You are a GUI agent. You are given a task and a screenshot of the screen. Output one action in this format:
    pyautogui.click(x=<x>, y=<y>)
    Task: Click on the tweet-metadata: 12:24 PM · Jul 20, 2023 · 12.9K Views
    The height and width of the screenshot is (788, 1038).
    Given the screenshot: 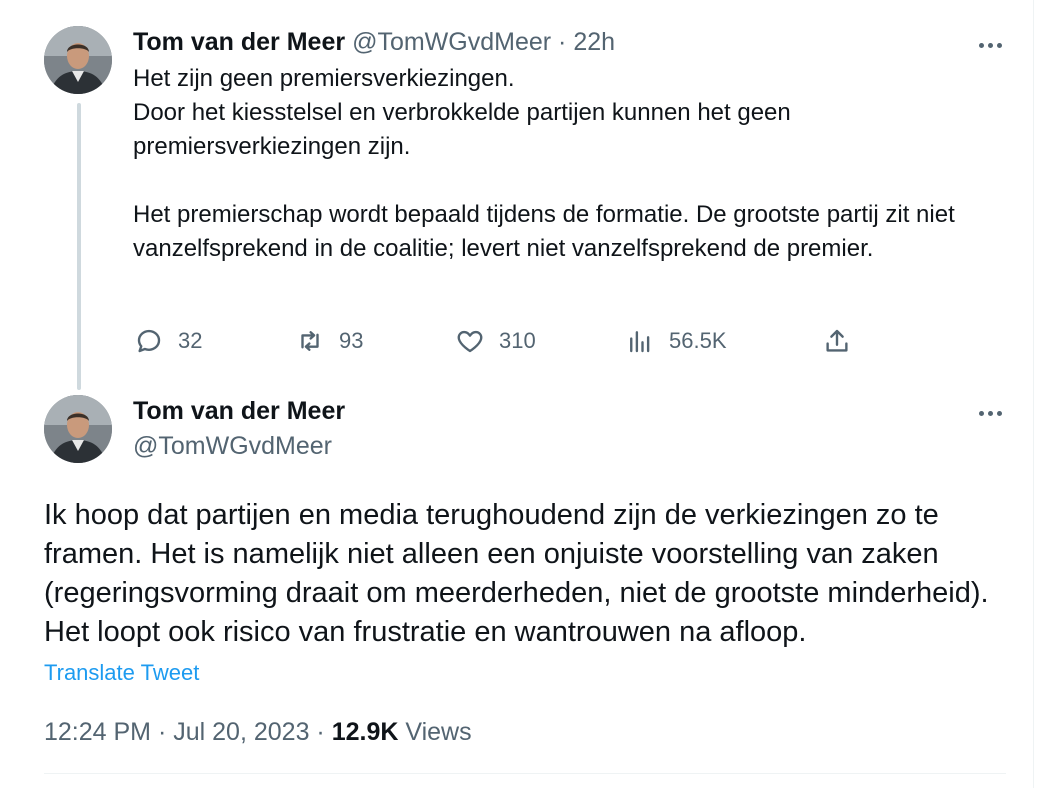 What is the action you would take?
    pyautogui.click(x=258, y=732)
    